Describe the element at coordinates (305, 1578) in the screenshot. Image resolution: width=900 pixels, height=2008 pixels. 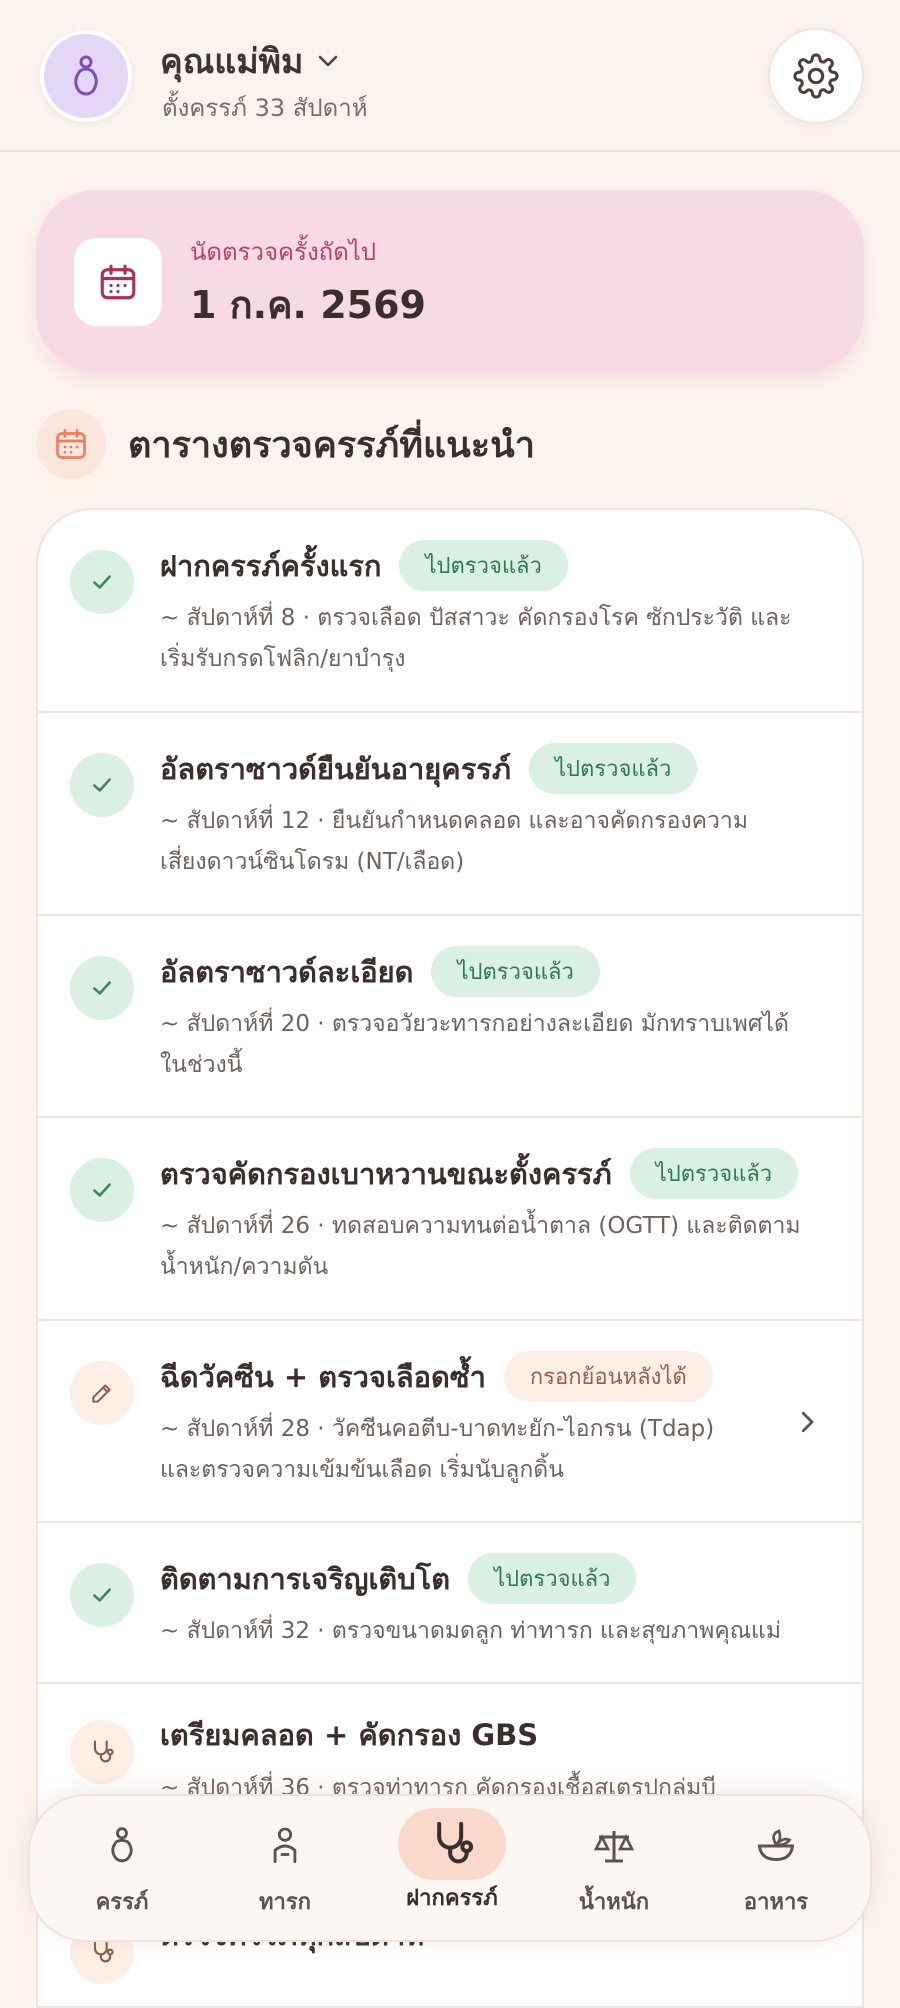
I see `checkup-title: ติดตามการเจริญเติบโต` at that location.